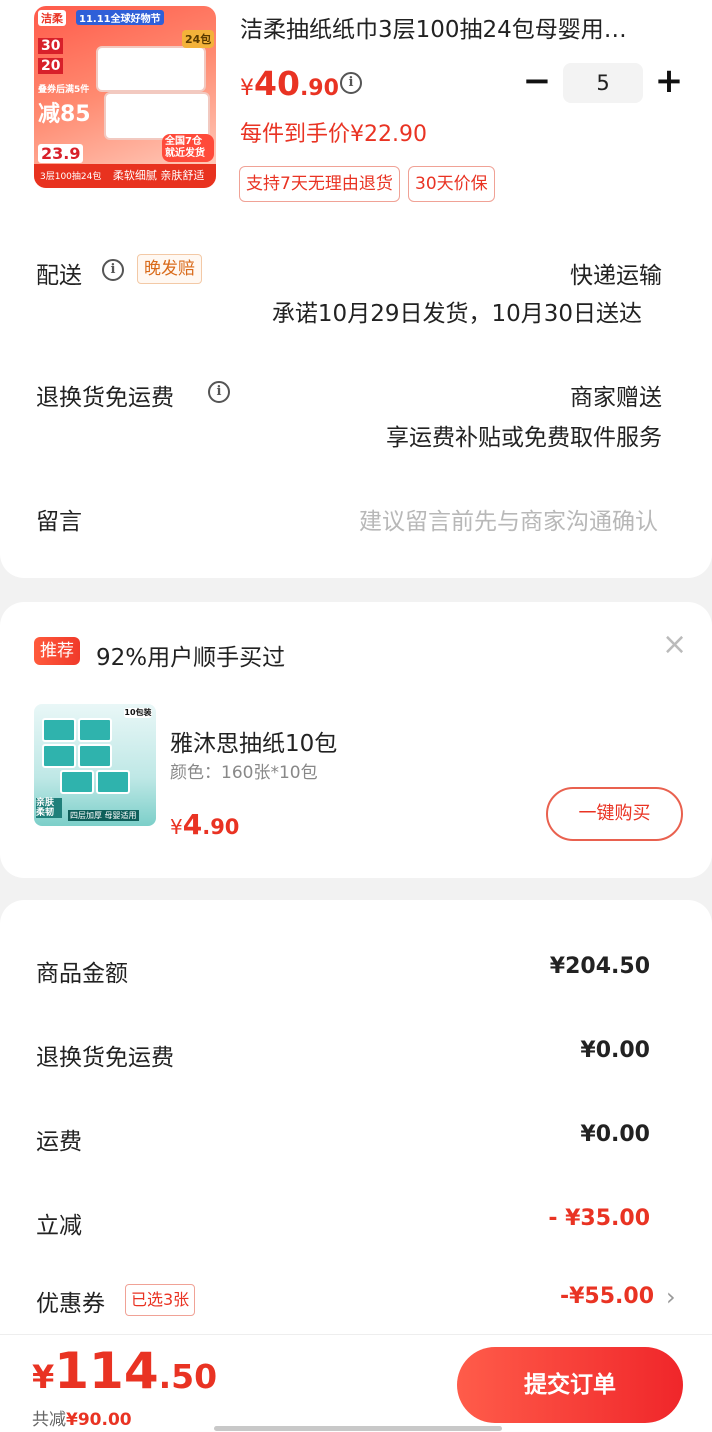  I want to click on total-currency: ¥, so click(43, 1377).